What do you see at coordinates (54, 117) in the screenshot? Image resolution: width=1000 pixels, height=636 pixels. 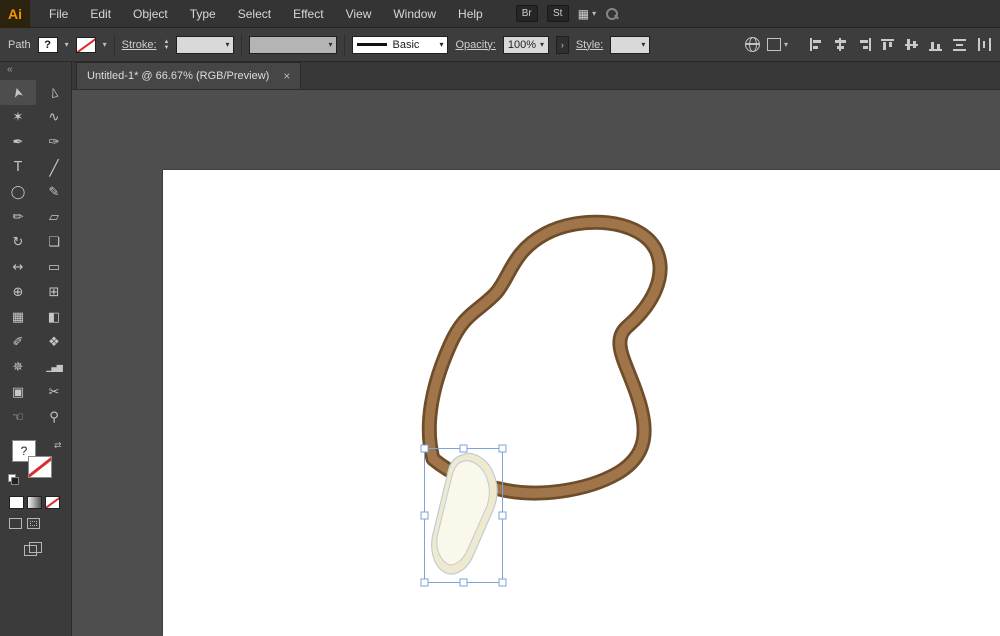 I see `lasso-tool: ∿` at bounding box center [54, 117].